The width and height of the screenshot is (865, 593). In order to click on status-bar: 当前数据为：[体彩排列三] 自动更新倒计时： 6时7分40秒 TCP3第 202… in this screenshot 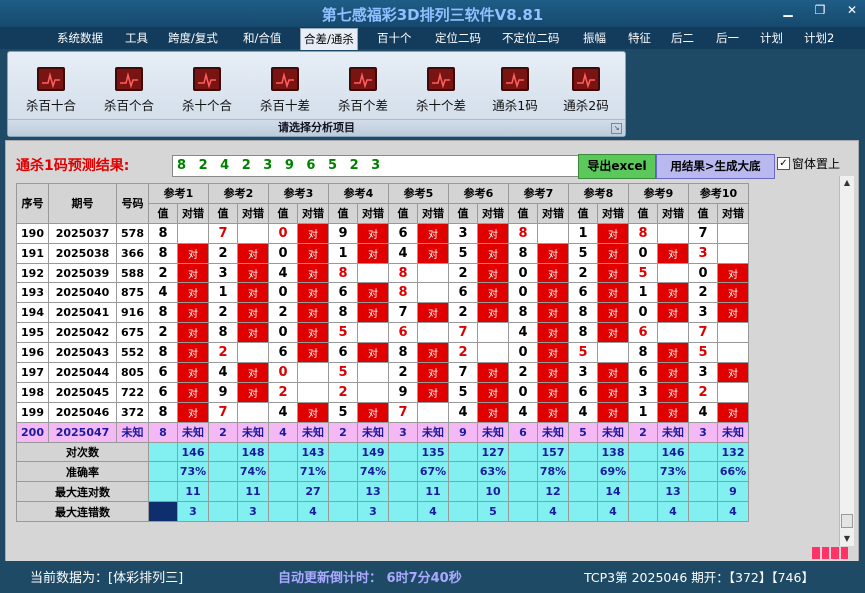, I will do `click(432, 577)`.